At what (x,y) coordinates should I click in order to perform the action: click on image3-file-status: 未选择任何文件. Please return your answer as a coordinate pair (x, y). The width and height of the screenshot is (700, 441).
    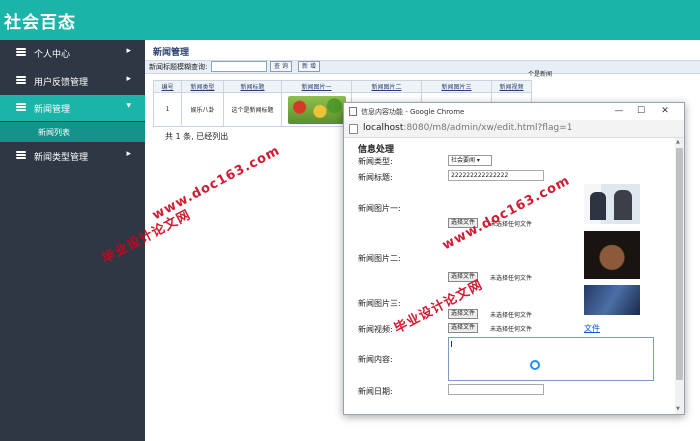
    Looking at the image, I should click on (511, 315).